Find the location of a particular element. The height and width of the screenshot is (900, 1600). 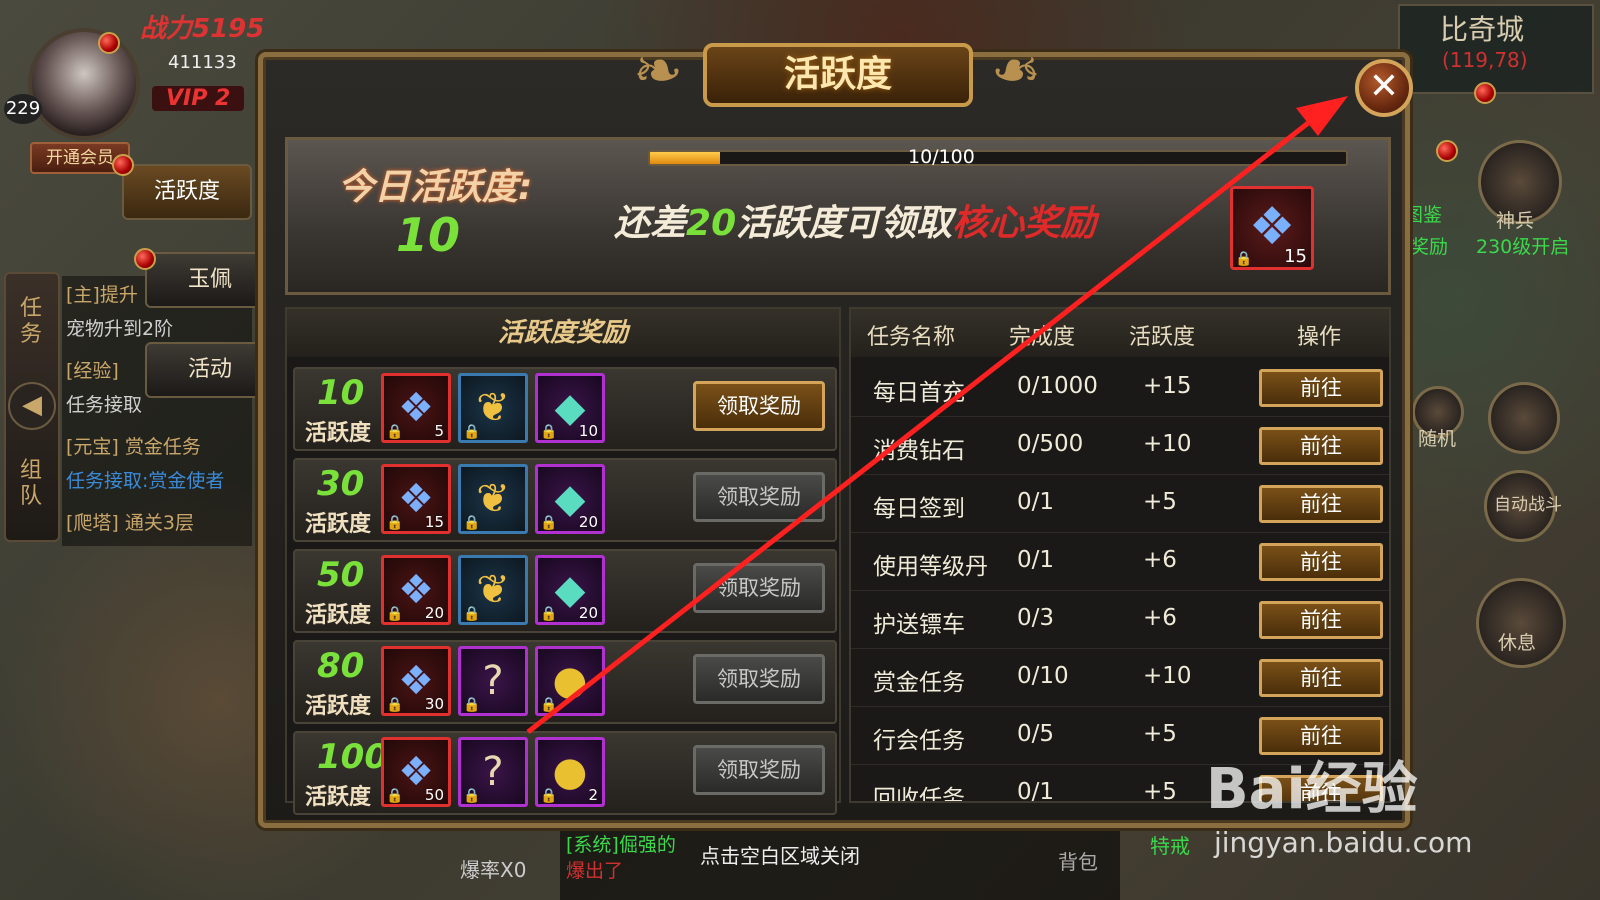

table-row: 每日签到 0/1 +5 前往 is located at coordinates (1120, 504).